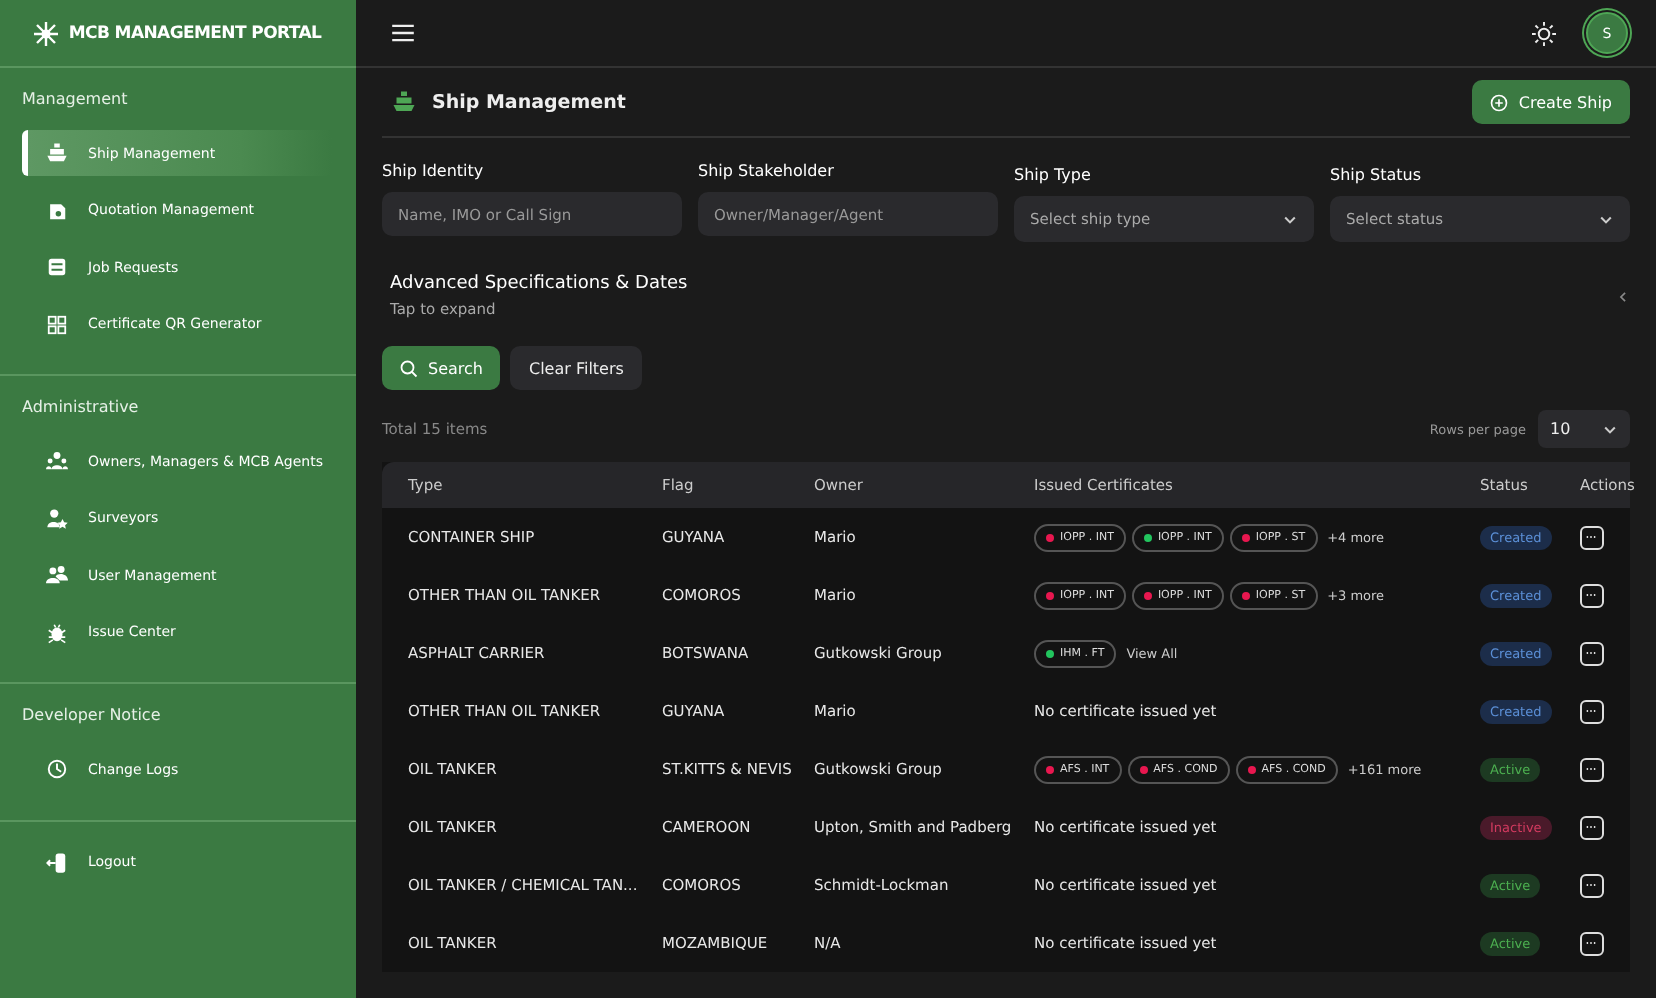 Image resolution: width=1656 pixels, height=998 pixels. What do you see at coordinates (81, 408) in the screenshot?
I see `section-title: Administrative` at bounding box center [81, 408].